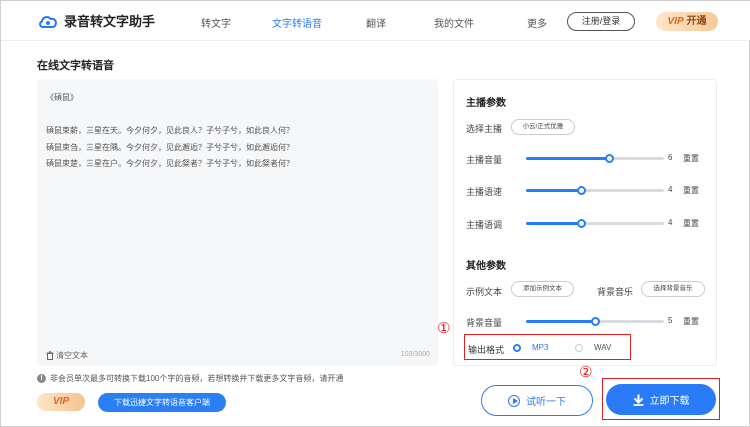 This screenshot has height=427, width=750. I want to click on app-title: 录音转文字助手, so click(110, 21).